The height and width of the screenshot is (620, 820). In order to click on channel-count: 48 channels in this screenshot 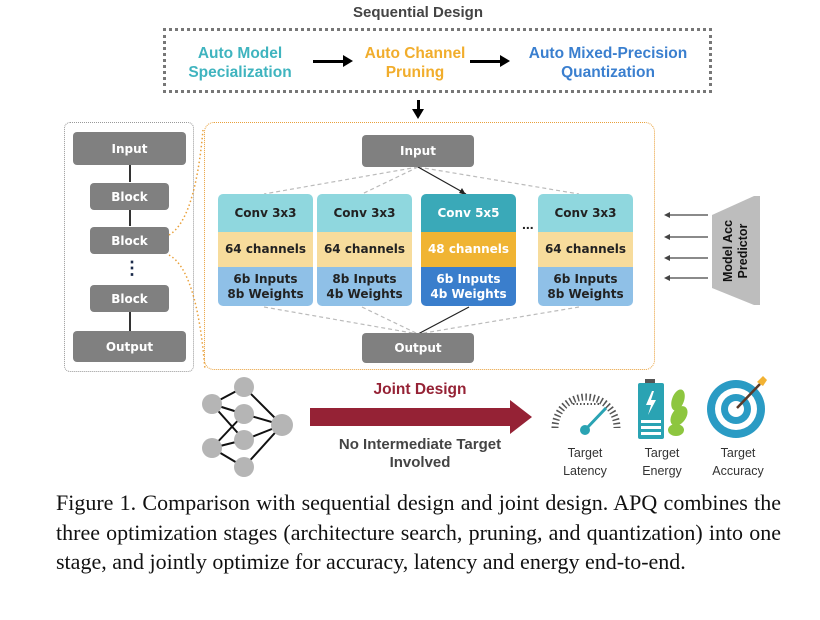, I will do `click(468, 249)`.